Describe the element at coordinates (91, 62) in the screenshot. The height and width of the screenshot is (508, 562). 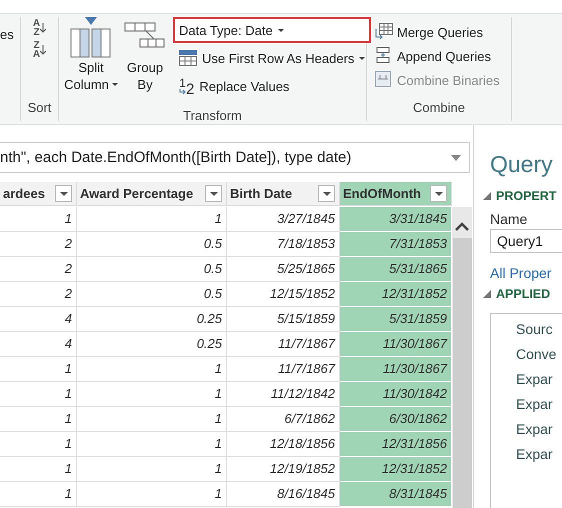
I see `split-column-button: Split Column` at that location.